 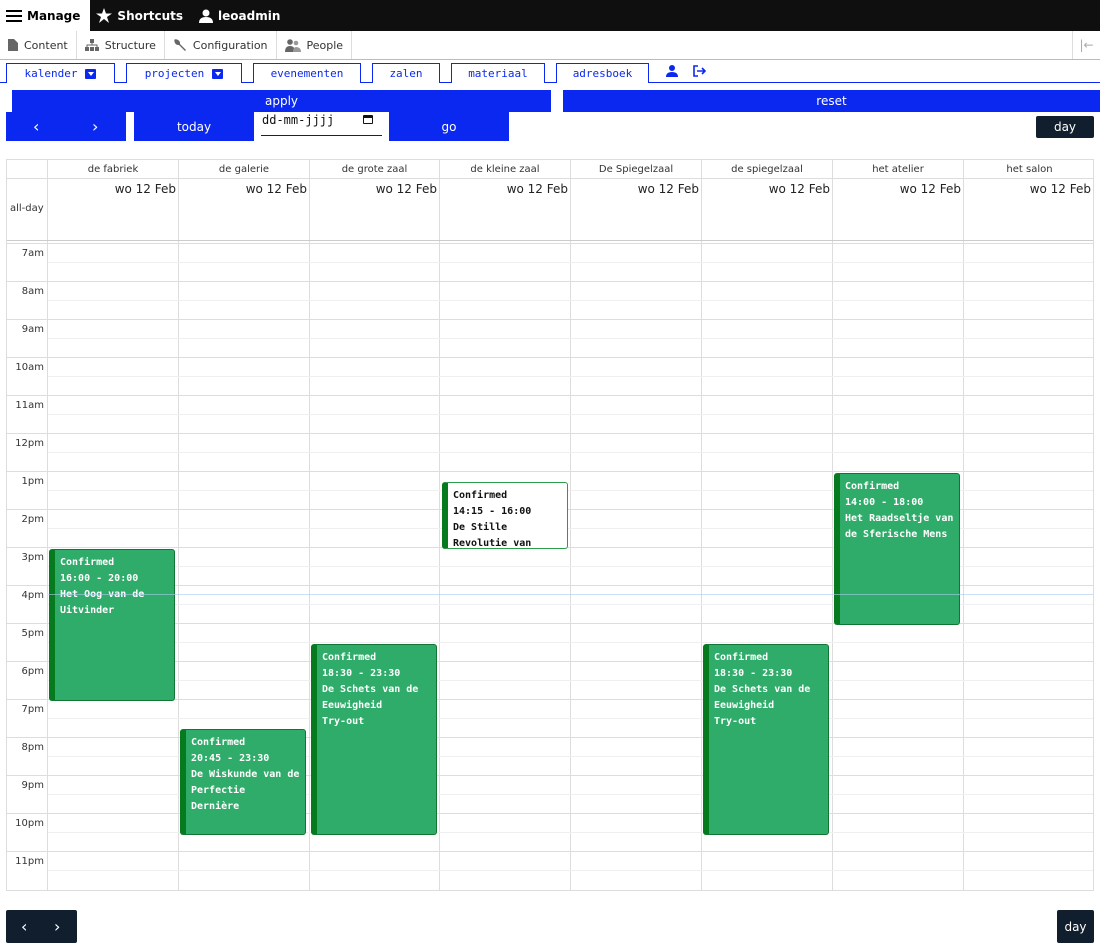 What do you see at coordinates (41, 926) in the screenshot?
I see `bottom-prev-next-group: ‹ ›` at bounding box center [41, 926].